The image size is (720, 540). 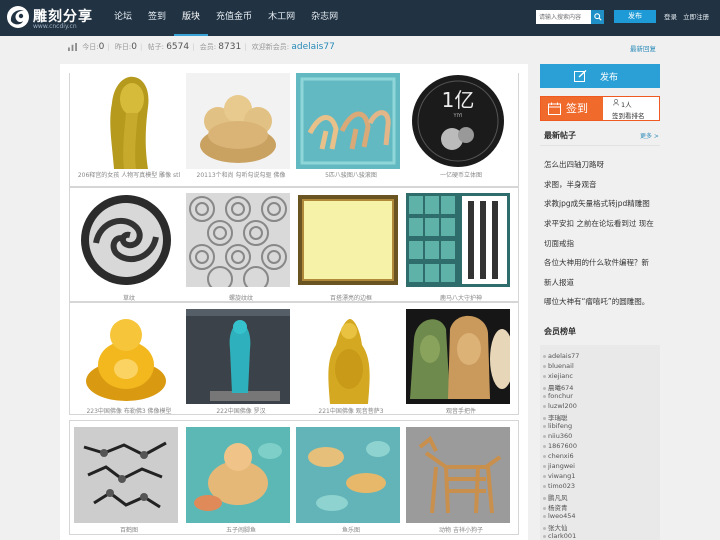 What do you see at coordinates (555, 507) in the screenshot?
I see `member-link: 杨资青` at bounding box center [555, 507].